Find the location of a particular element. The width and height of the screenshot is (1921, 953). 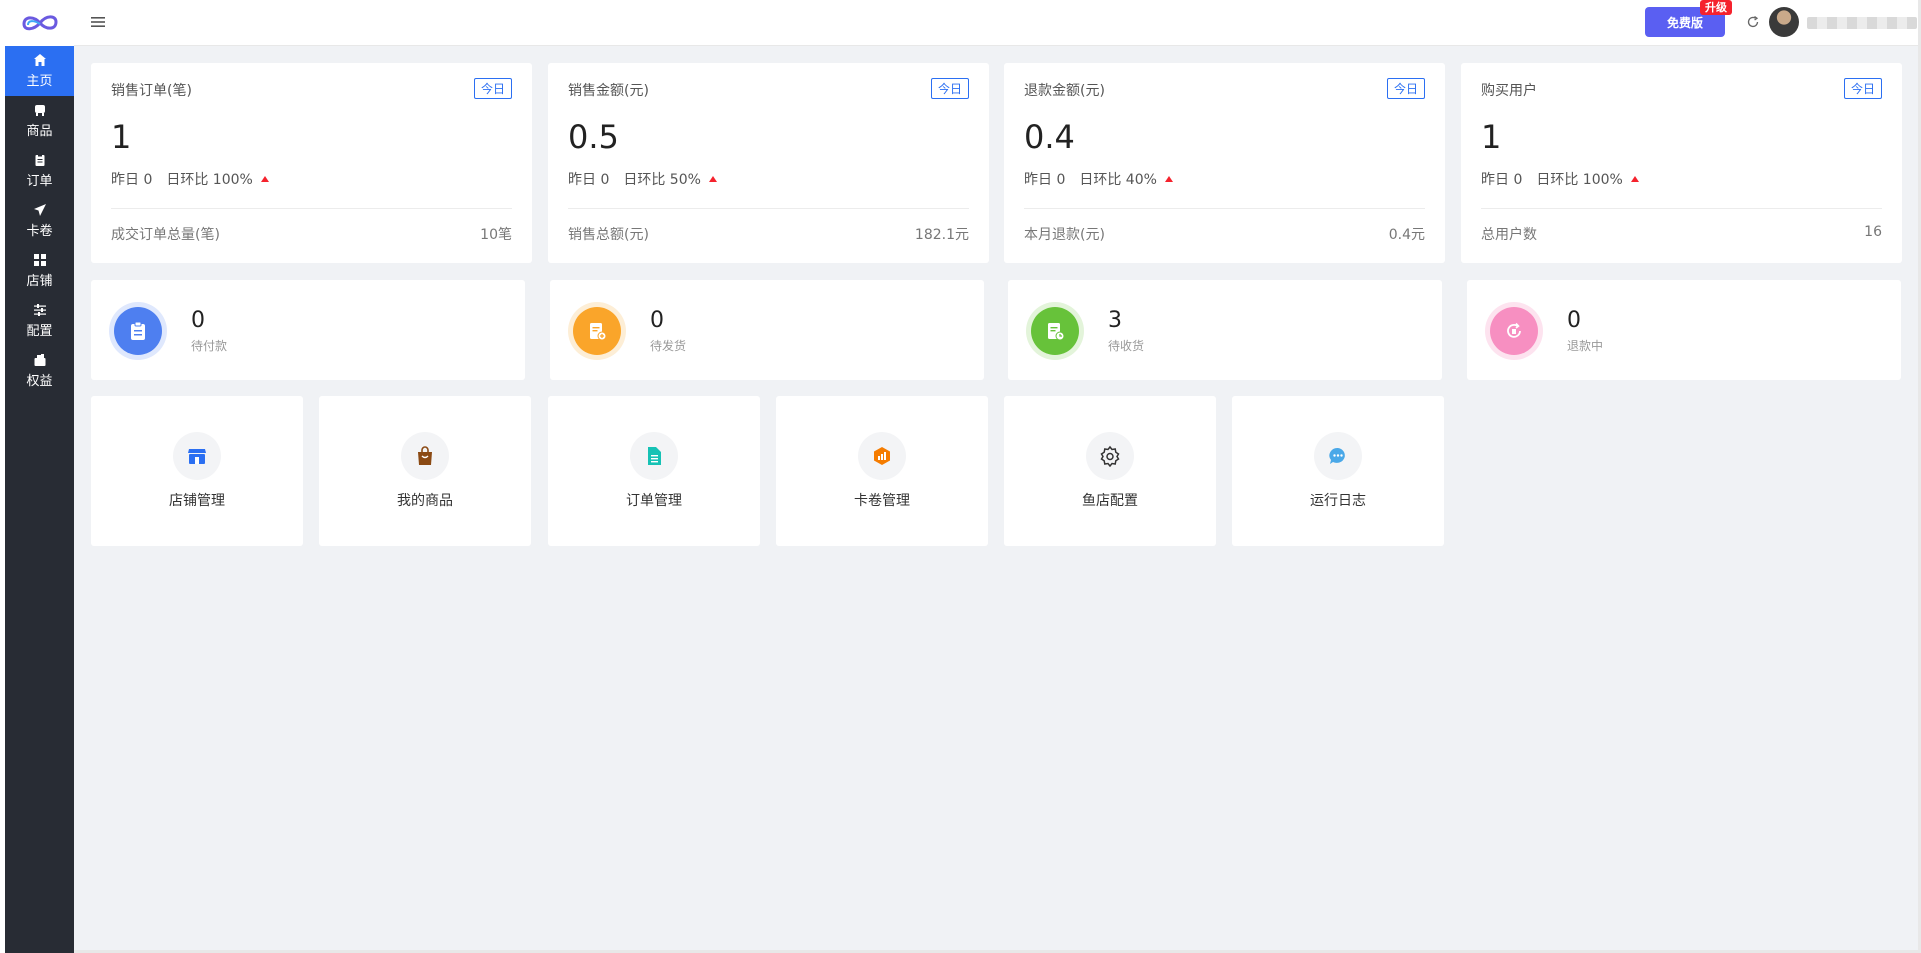

receive-doc-icon is located at coordinates (1056, 332).